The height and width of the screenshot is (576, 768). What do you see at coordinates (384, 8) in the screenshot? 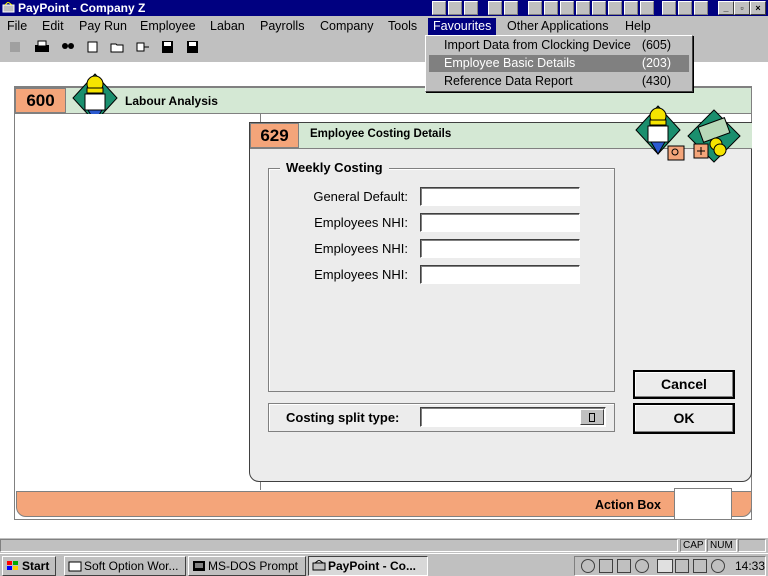
I see `title-bar: PayPoint - Company Z _ ▫ ×` at bounding box center [384, 8].